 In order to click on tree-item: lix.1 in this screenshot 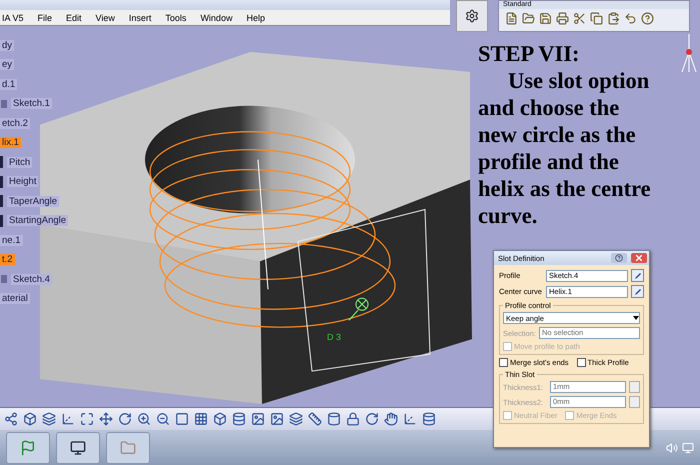, I will do `click(10, 142)`.